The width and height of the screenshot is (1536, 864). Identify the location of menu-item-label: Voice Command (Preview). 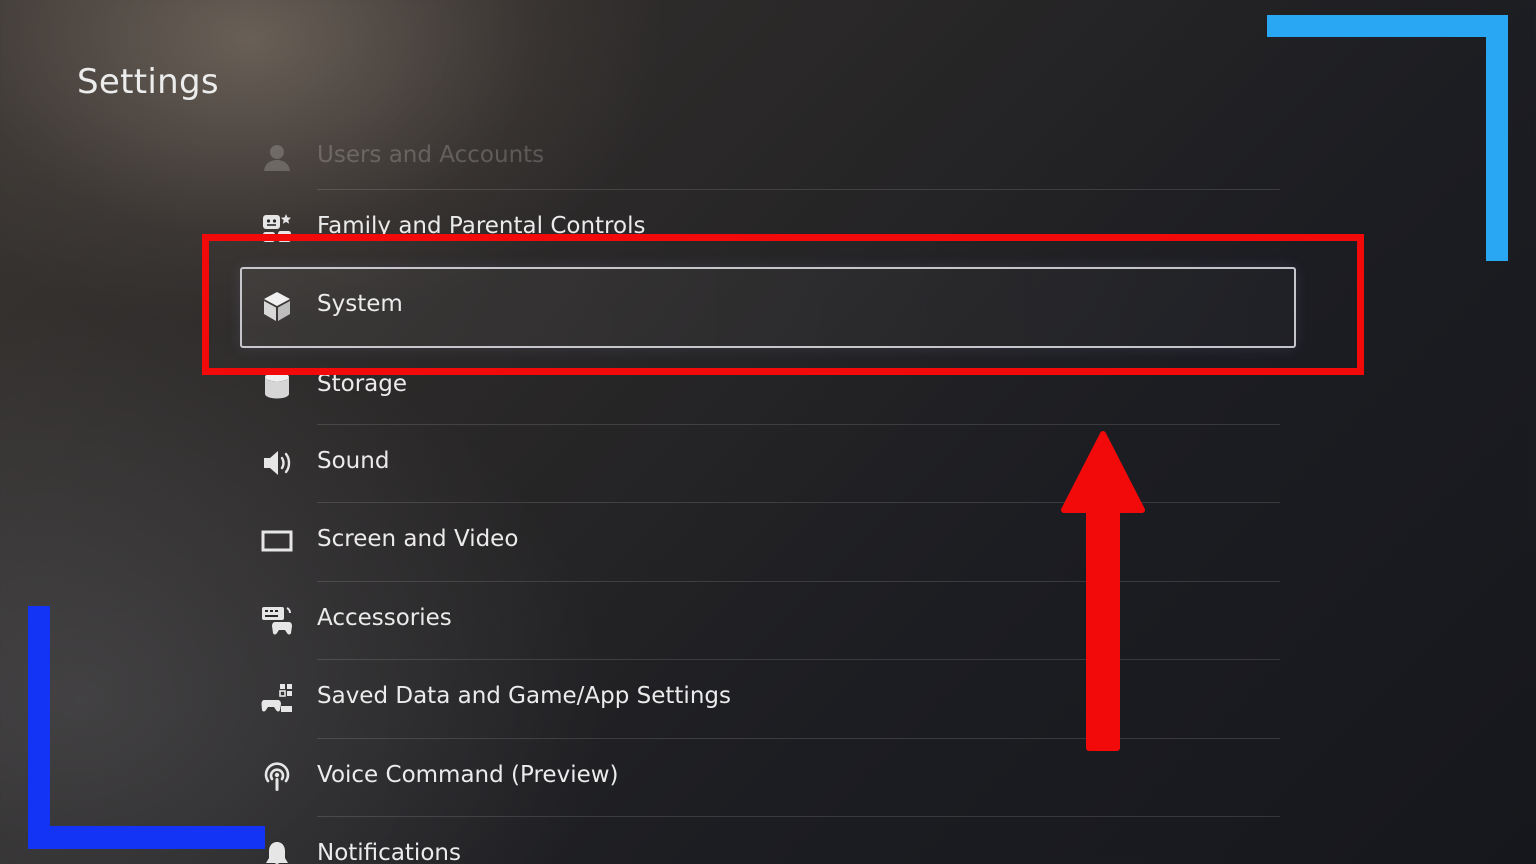
(468, 775).